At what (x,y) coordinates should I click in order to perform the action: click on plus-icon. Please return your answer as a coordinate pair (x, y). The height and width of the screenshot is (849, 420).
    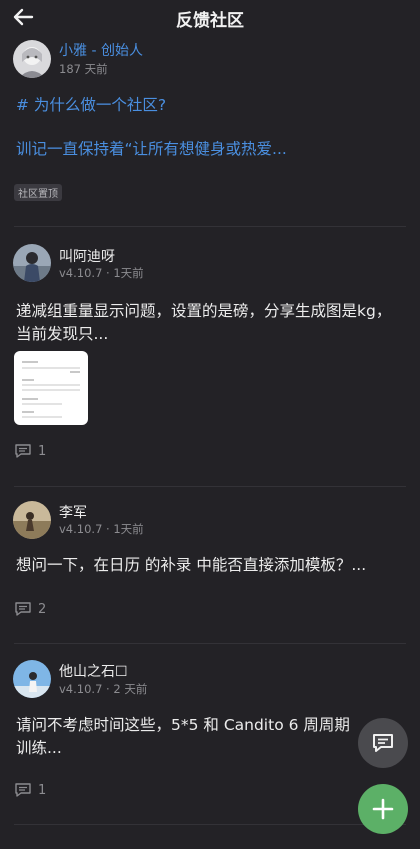
    Looking at the image, I should click on (383, 809).